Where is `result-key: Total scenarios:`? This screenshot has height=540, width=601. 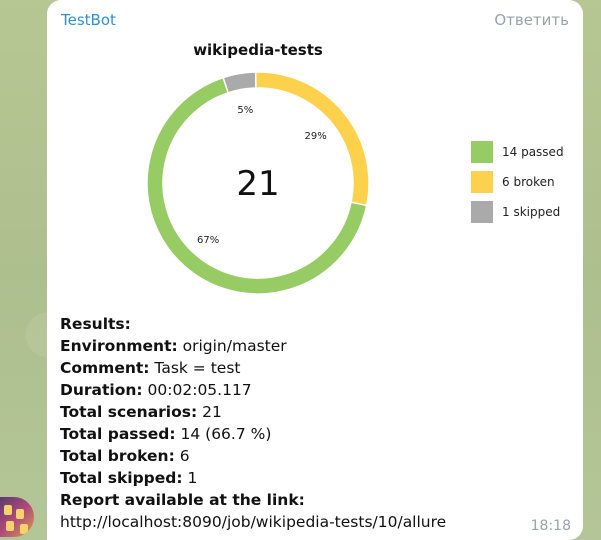
result-key: Total scenarios: is located at coordinates (129, 412).